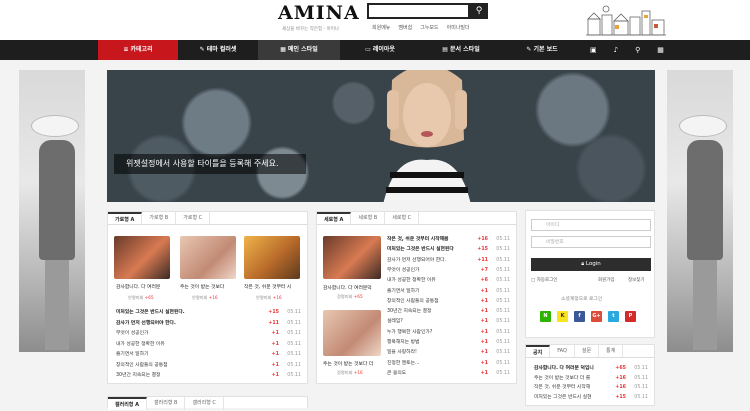  I want to click on tab-gallery-a: 갤러리형 A, so click(128, 403).